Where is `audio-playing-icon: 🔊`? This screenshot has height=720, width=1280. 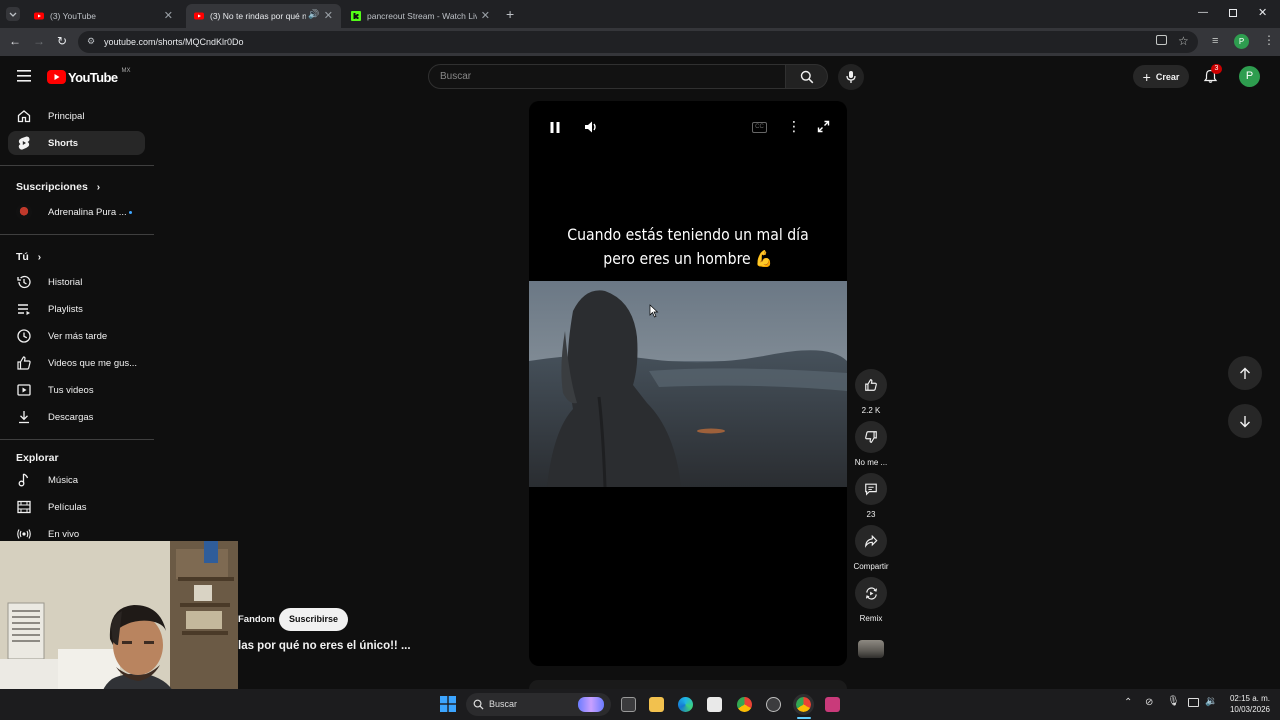 audio-playing-icon: 🔊 is located at coordinates (313, 14).